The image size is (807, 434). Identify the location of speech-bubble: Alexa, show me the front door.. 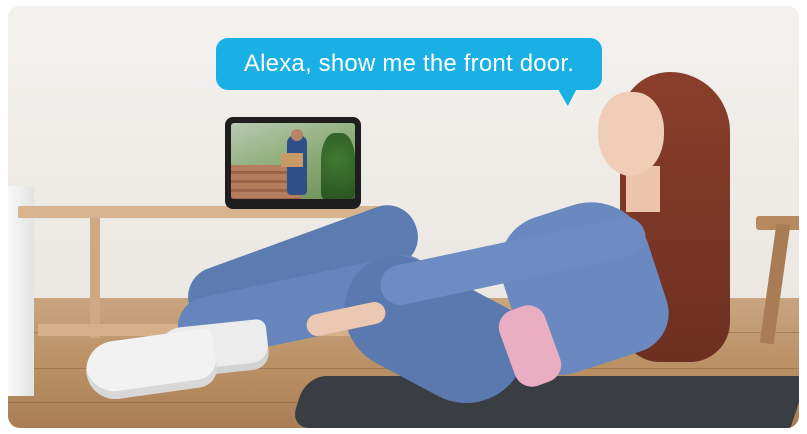
(409, 64).